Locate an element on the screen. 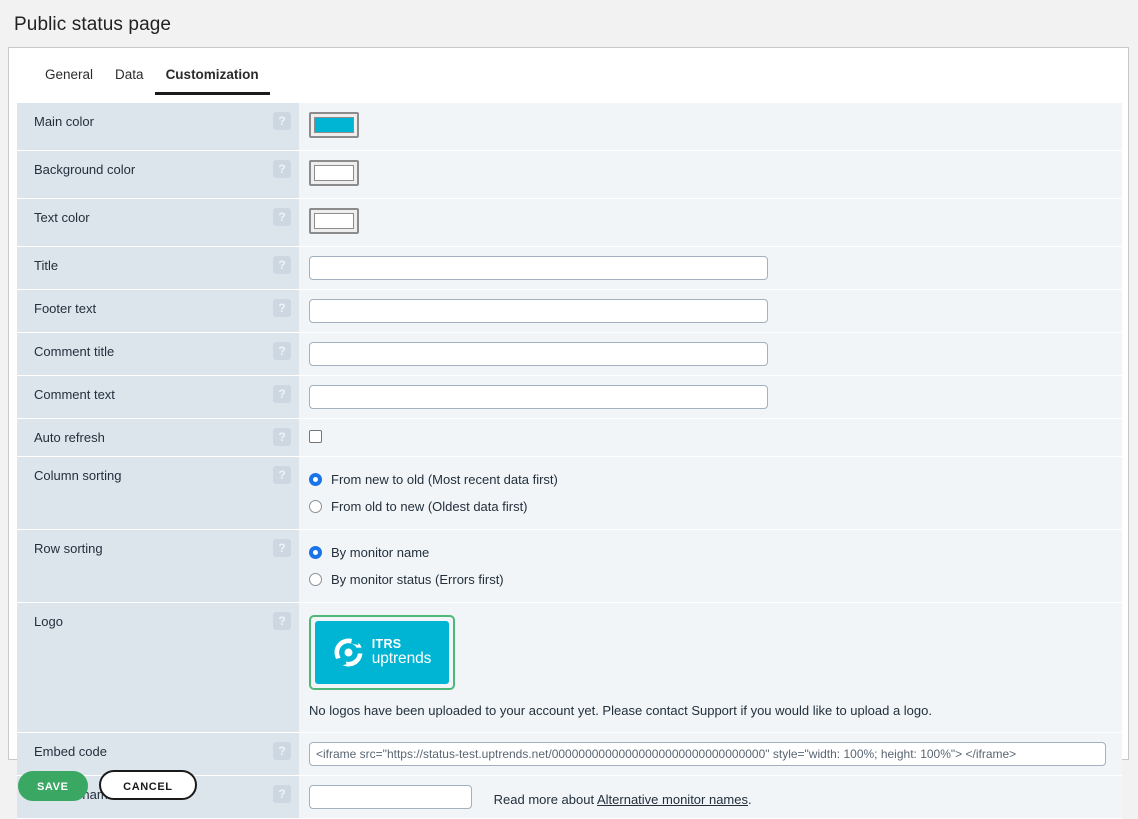 The image size is (1138, 819). tab-general: General is located at coordinates (69, 81).